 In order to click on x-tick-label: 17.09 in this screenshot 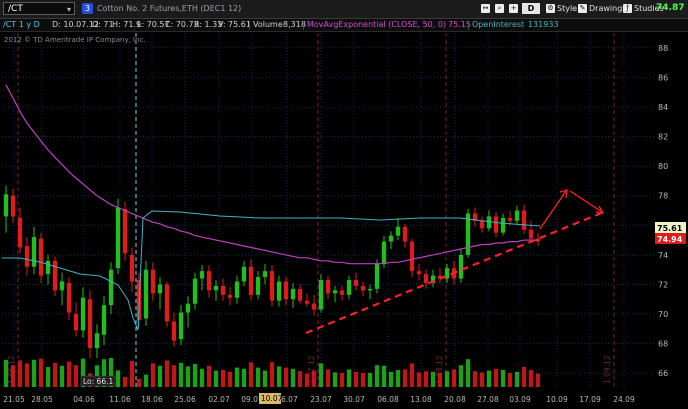, I will do `click(590, 399)`.